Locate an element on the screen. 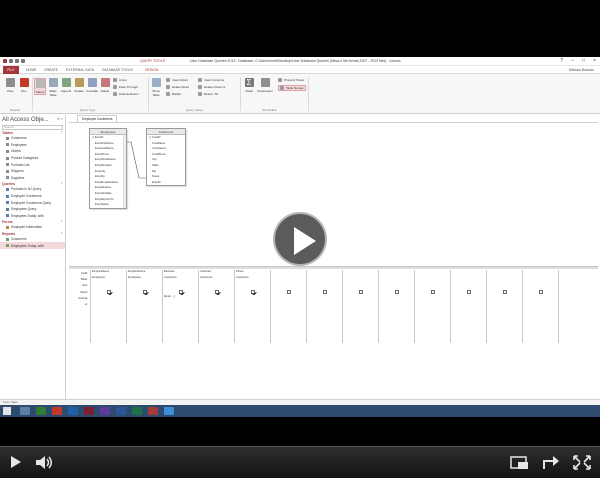  data-definition-button: Data Definition is located at coordinates (126, 94).